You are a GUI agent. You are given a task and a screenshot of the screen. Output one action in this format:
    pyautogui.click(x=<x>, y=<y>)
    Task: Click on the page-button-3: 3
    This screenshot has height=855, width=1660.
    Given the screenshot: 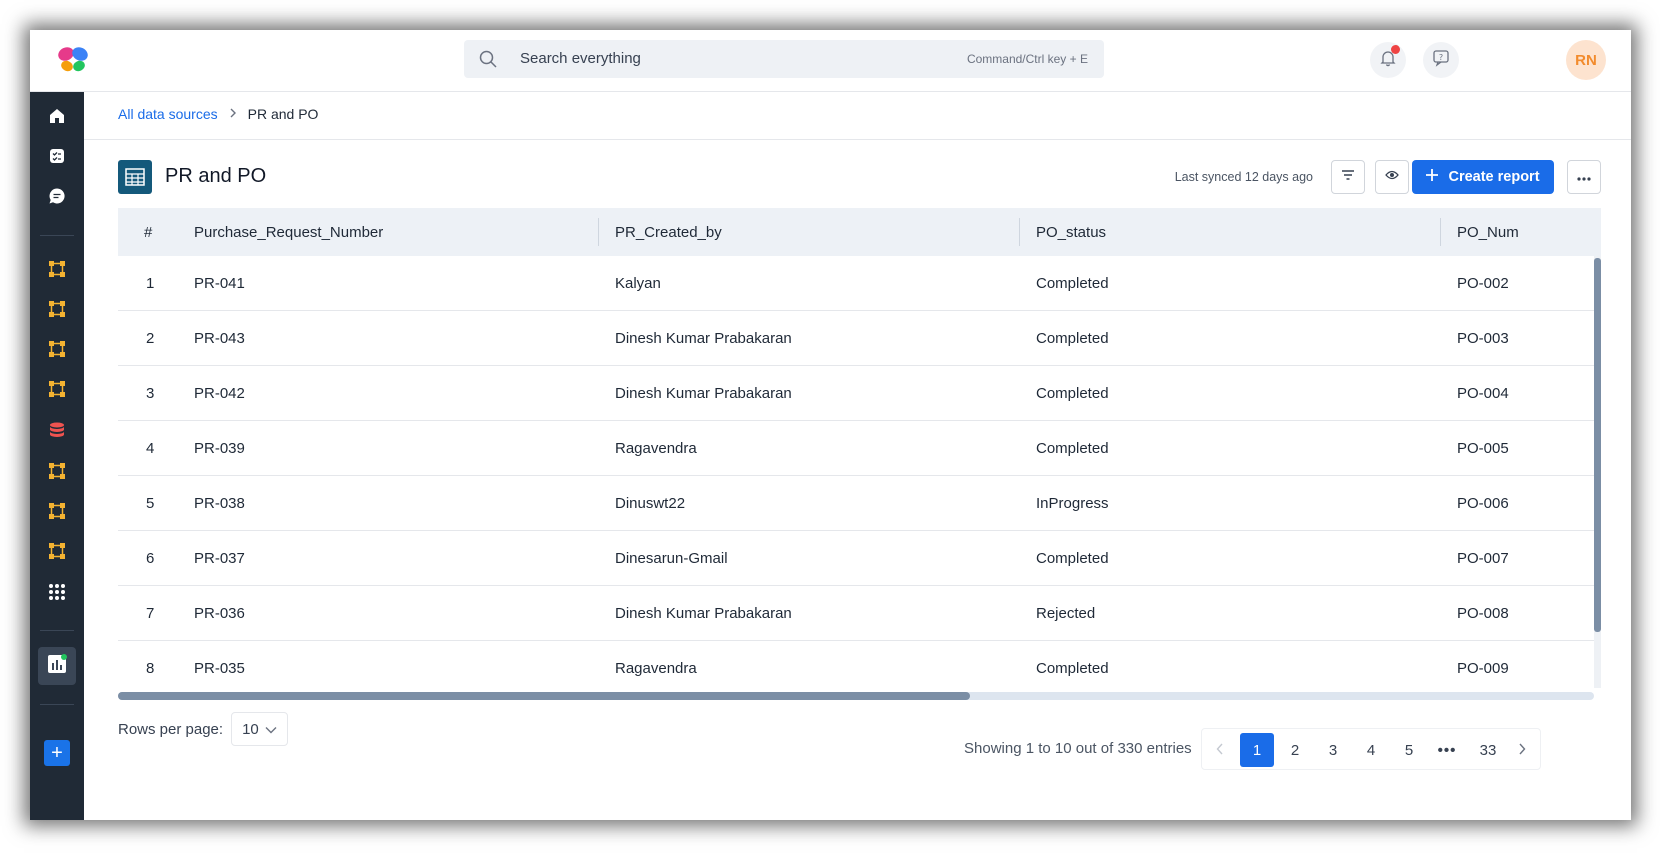 What is the action you would take?
    pyautogui.click(x=1333, y=750)
    